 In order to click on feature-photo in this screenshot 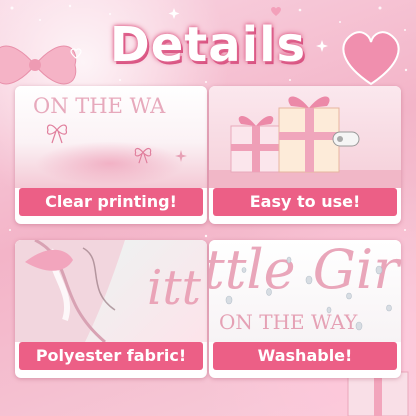, I will do `click(305, 137)`.